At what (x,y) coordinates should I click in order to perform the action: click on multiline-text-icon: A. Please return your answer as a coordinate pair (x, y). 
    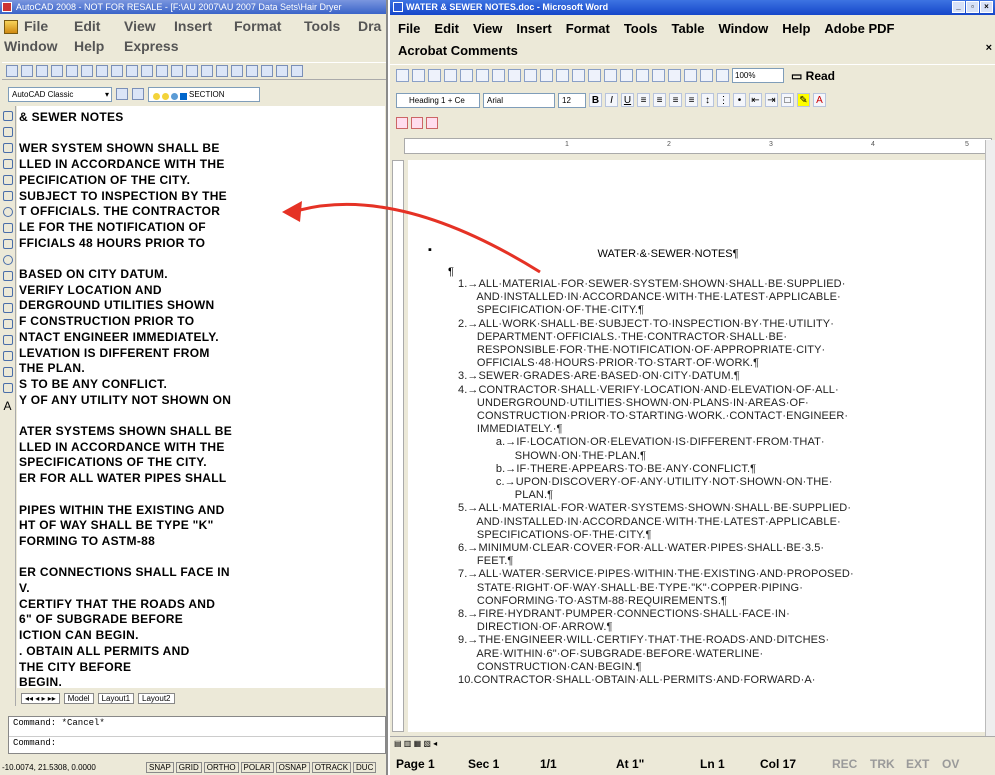
    Looking at the image, I should click on (7, 406).